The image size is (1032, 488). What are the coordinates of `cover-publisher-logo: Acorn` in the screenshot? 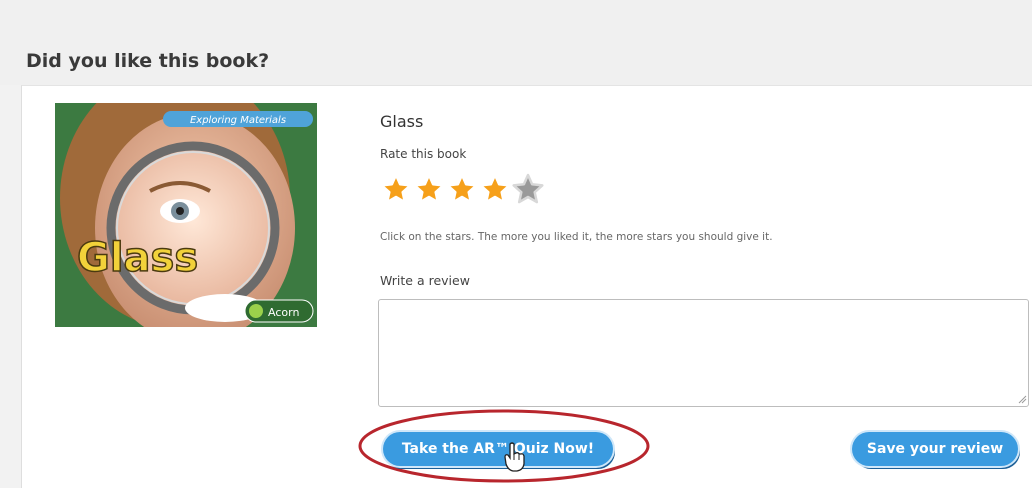 It's located at (283, 312).